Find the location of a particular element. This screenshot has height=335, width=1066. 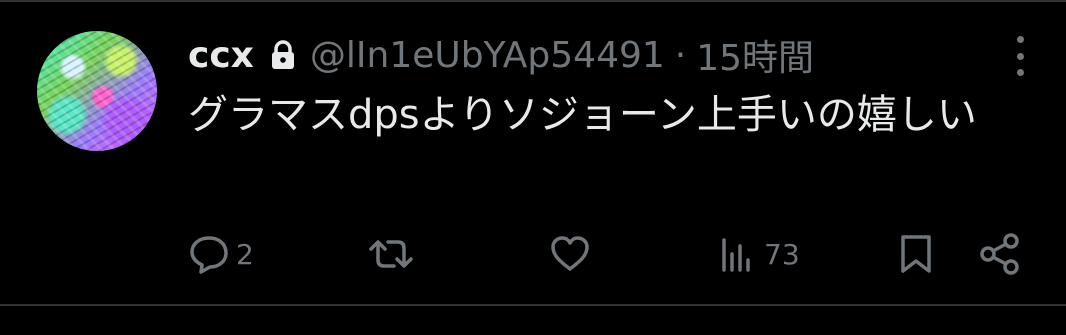

bookmark-icon is located at coordinates (916, 254).